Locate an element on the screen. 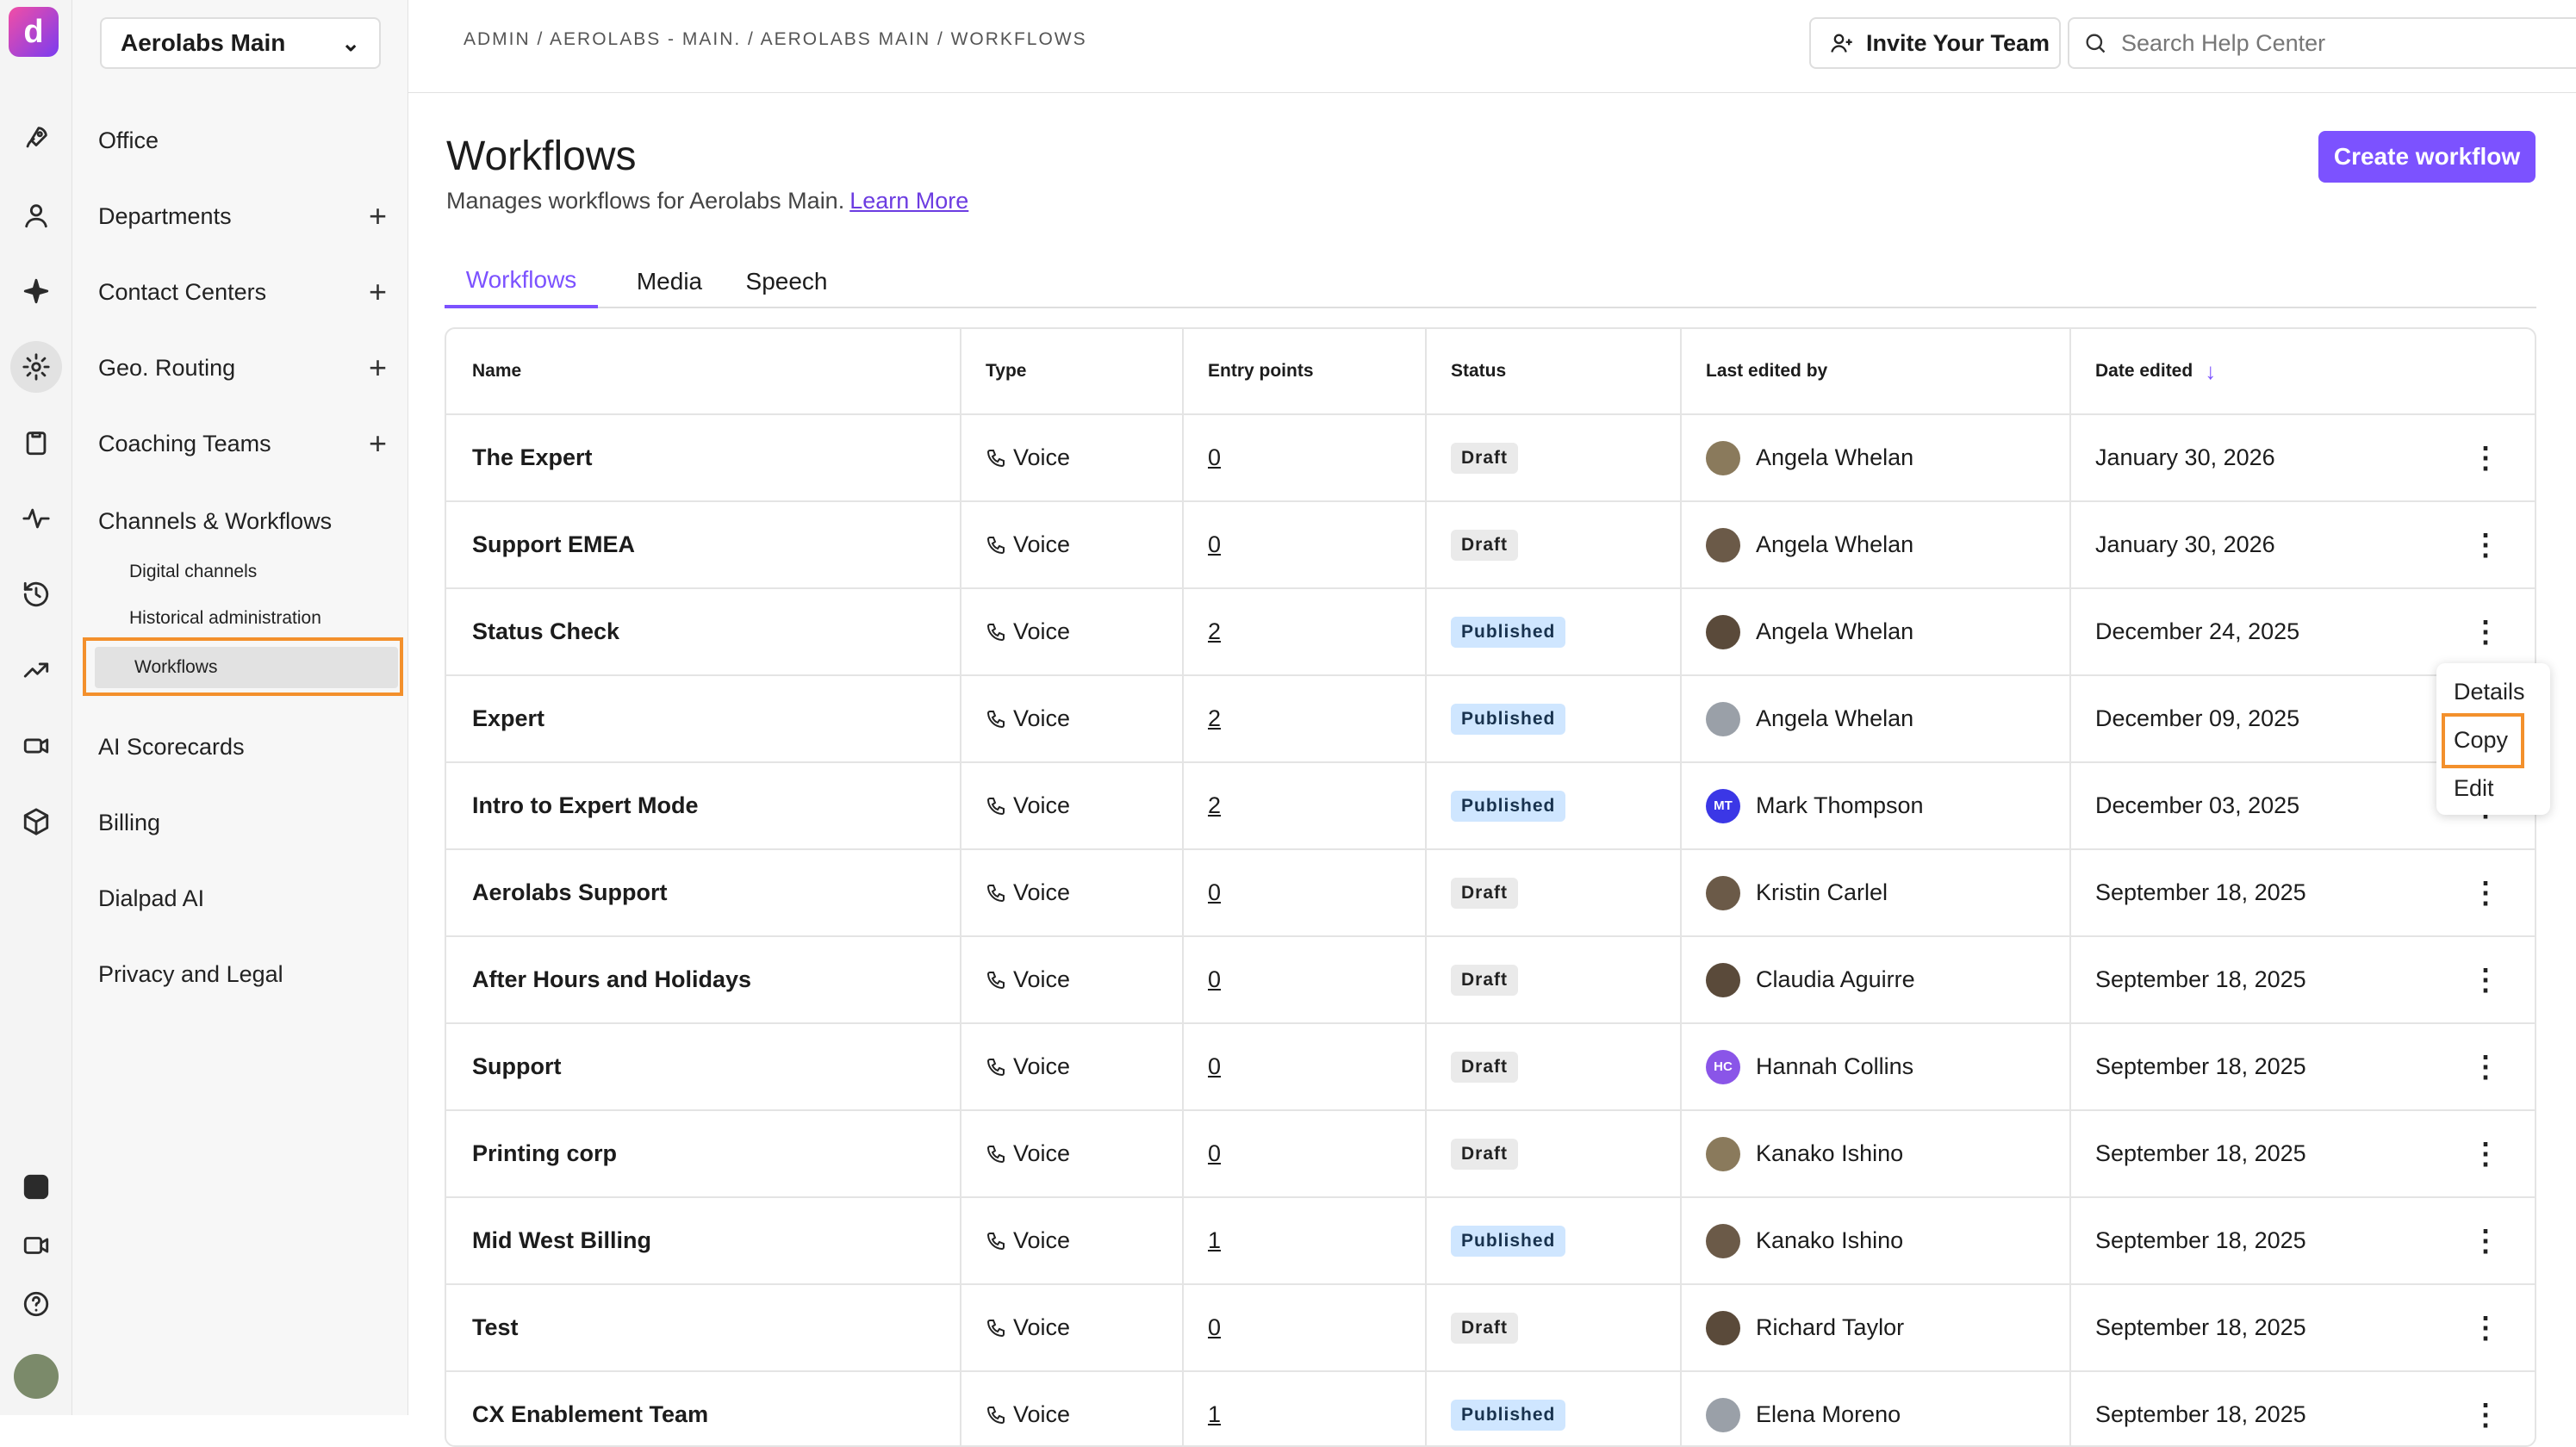  nav-item-ai-scorecards: AI Scorecards is located at coordinates (243, 747).